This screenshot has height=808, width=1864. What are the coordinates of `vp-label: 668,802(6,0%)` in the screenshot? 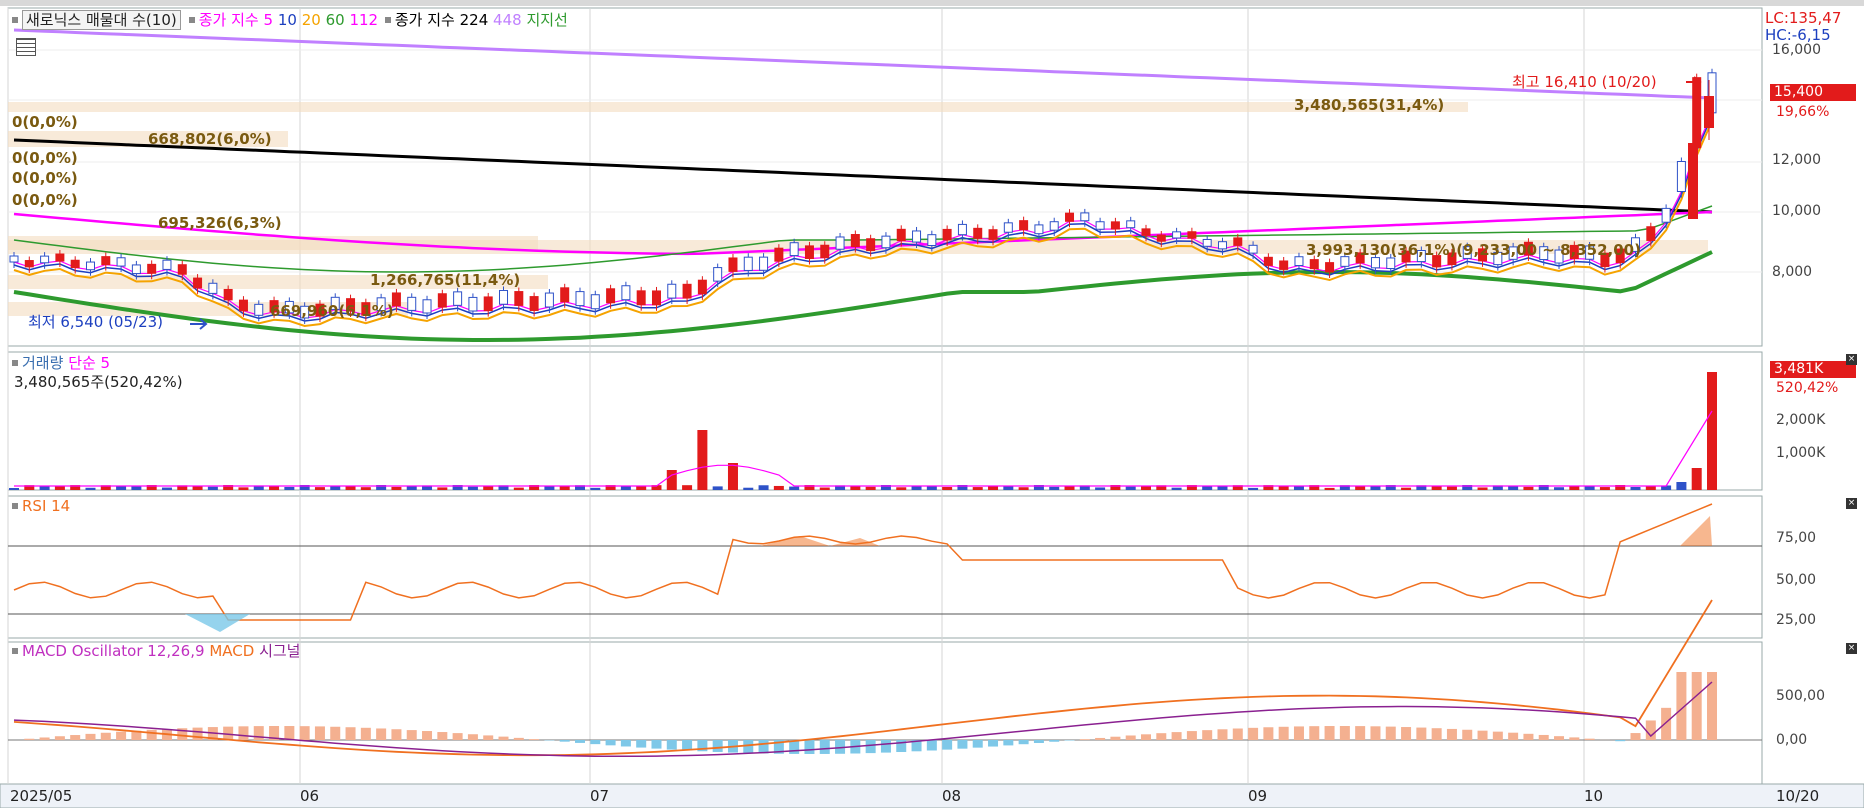 It's located at (210, 139).